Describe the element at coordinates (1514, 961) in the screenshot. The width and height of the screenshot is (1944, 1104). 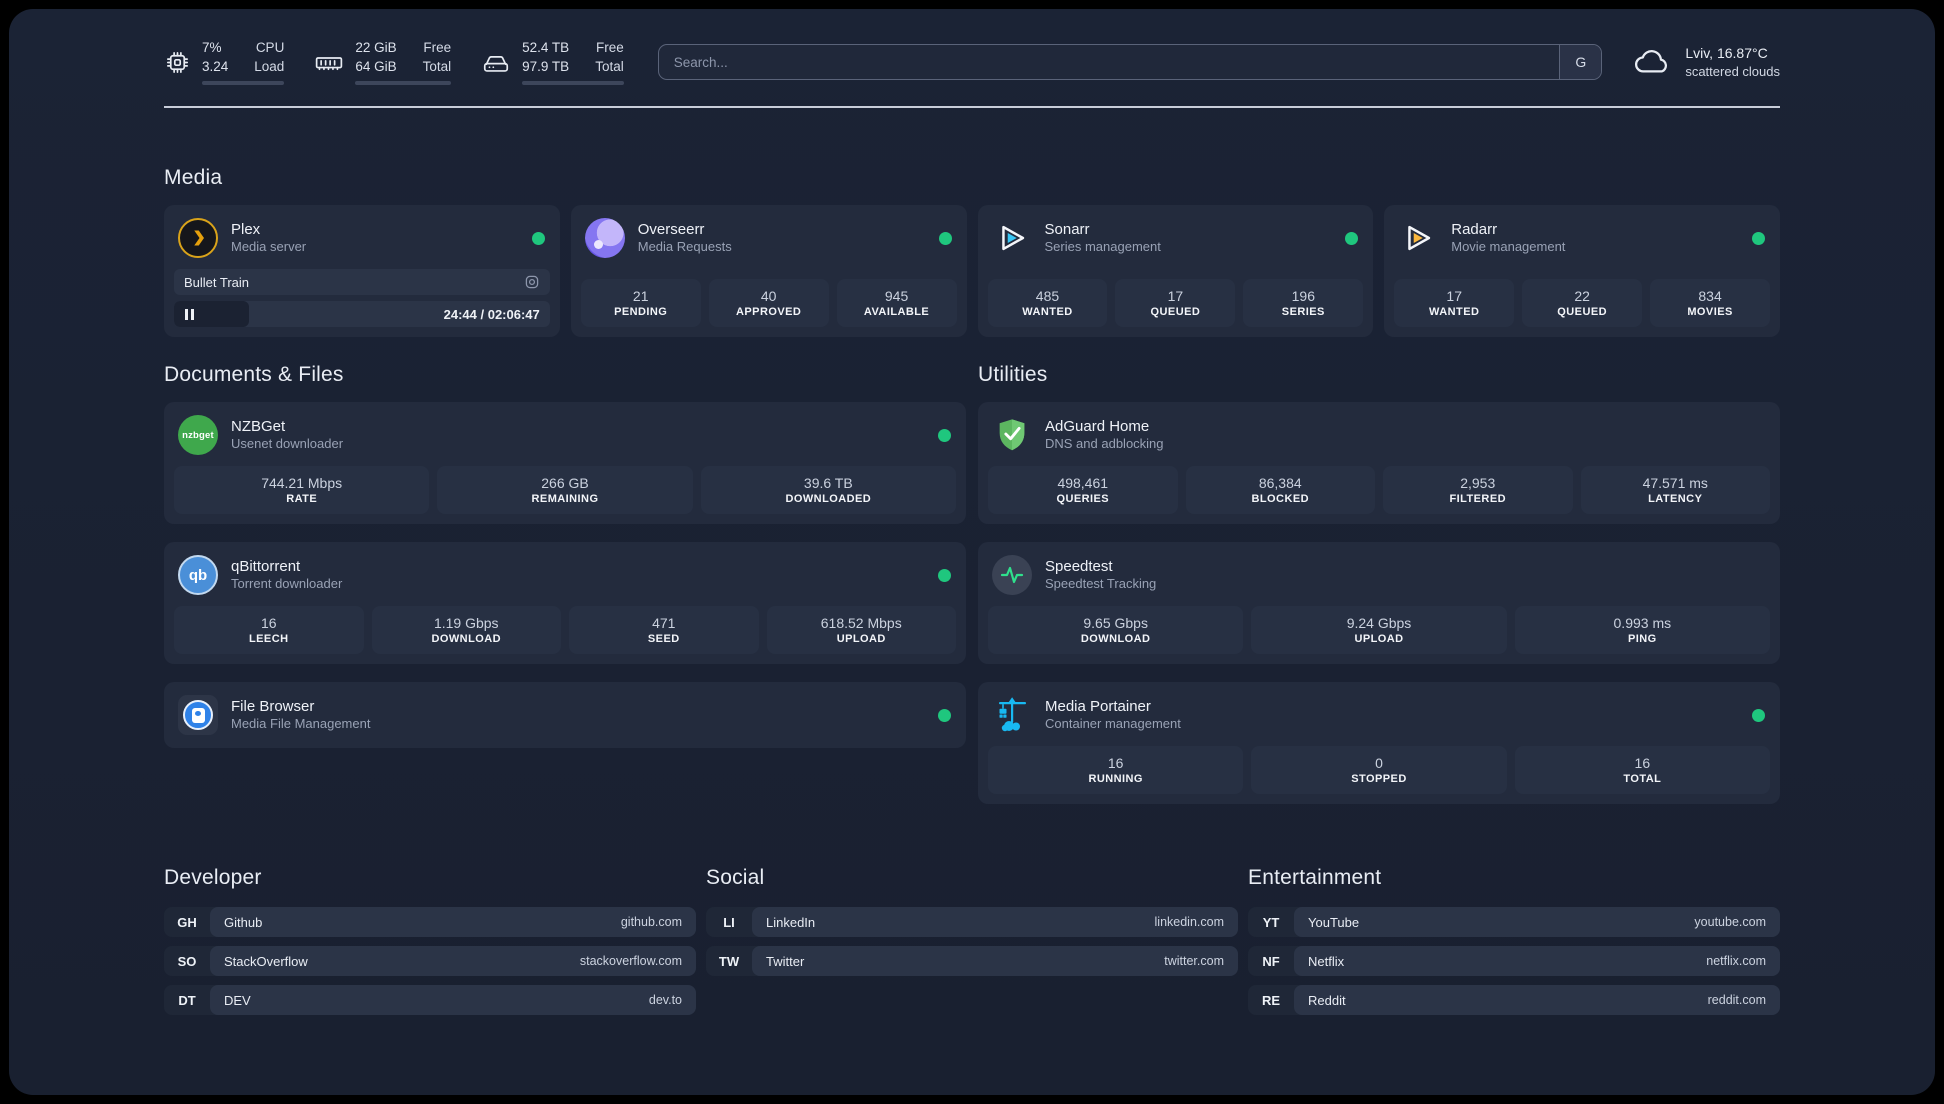
I see `bookmark-netflix: NF Netflix netflix.com` at that location.